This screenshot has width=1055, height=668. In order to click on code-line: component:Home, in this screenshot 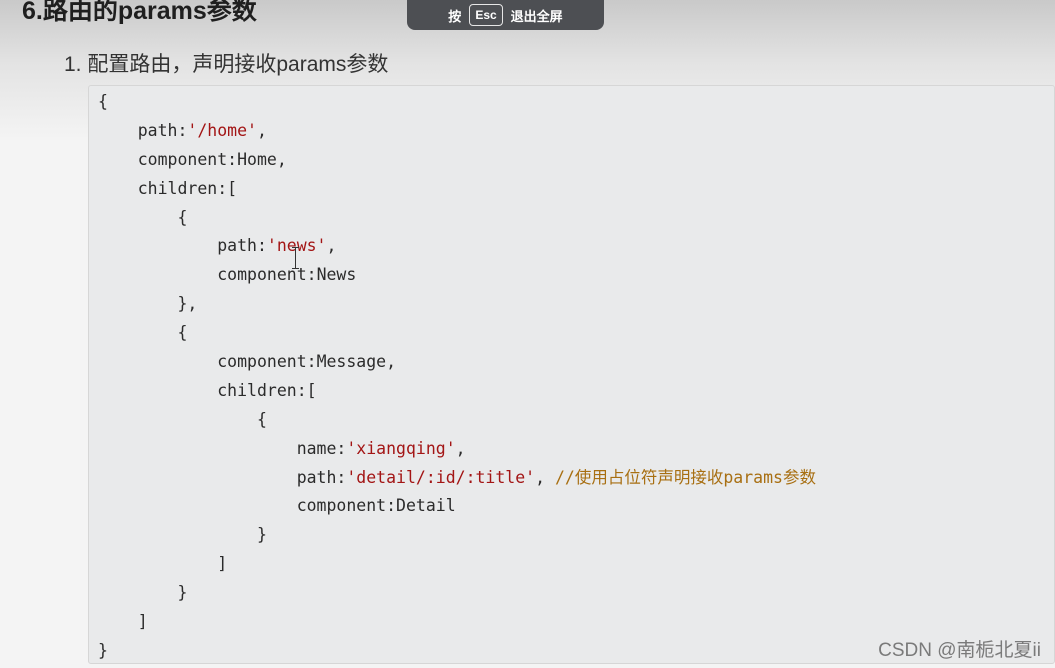, I will do `click(457, 160)`.